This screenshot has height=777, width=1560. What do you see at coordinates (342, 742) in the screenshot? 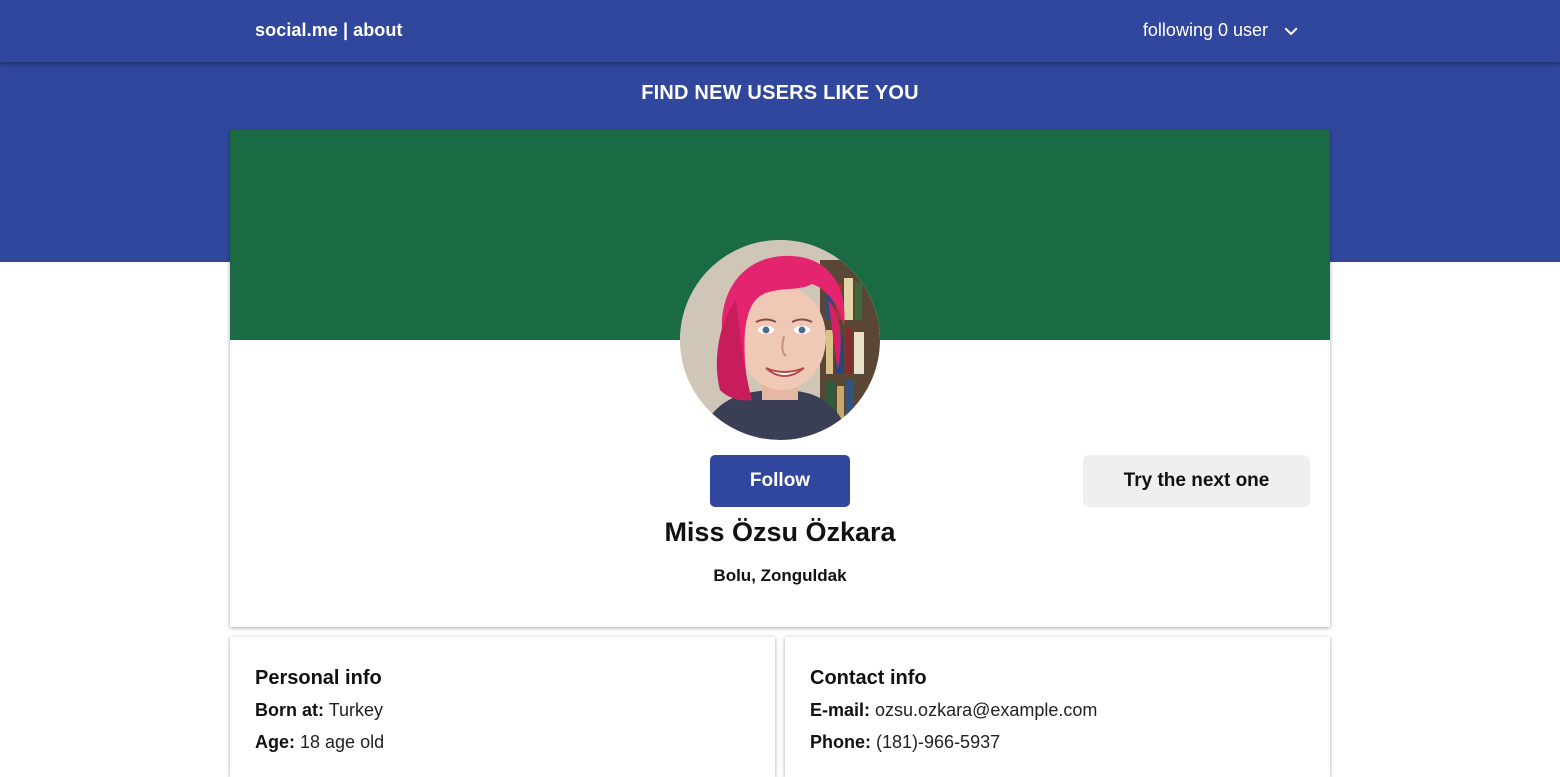
I see `age-value: 18 age old` at bounding box center [342, 742].